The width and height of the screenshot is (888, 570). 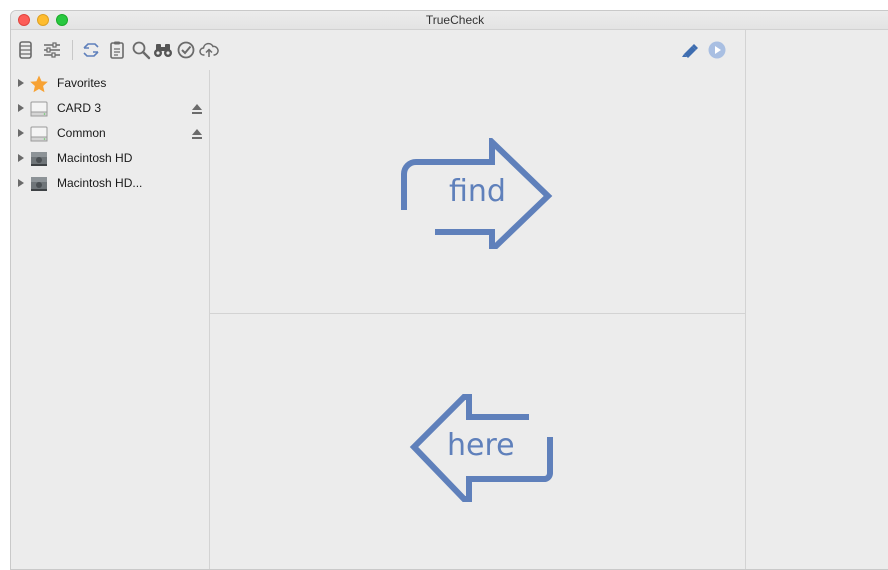 What do you see at coordinates (95, 158) in the screenshot?
I see `sidebar-item-label: Macintosh HD` at bounding box center [95, 158].